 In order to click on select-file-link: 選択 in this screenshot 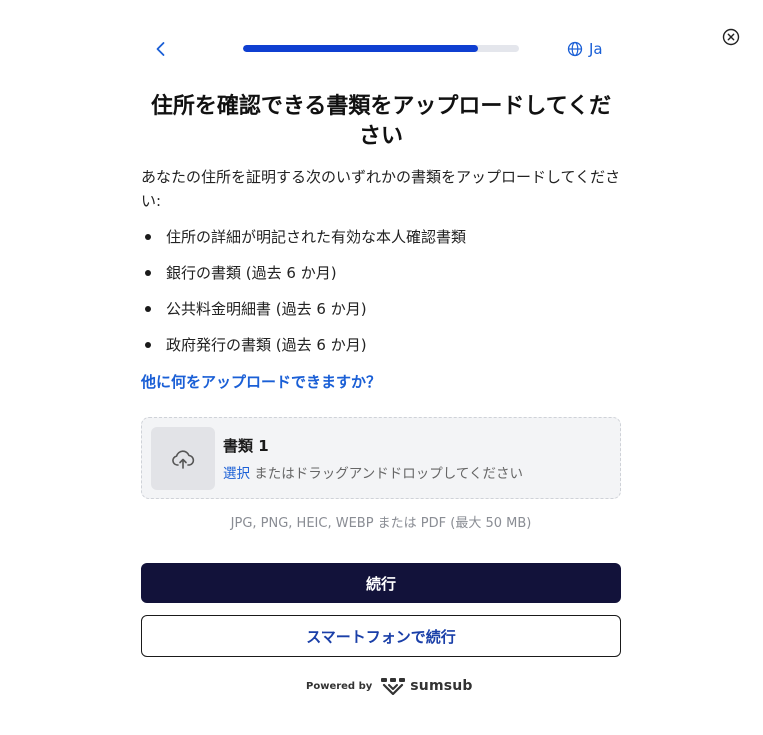, I will do `click(236, 474)`.